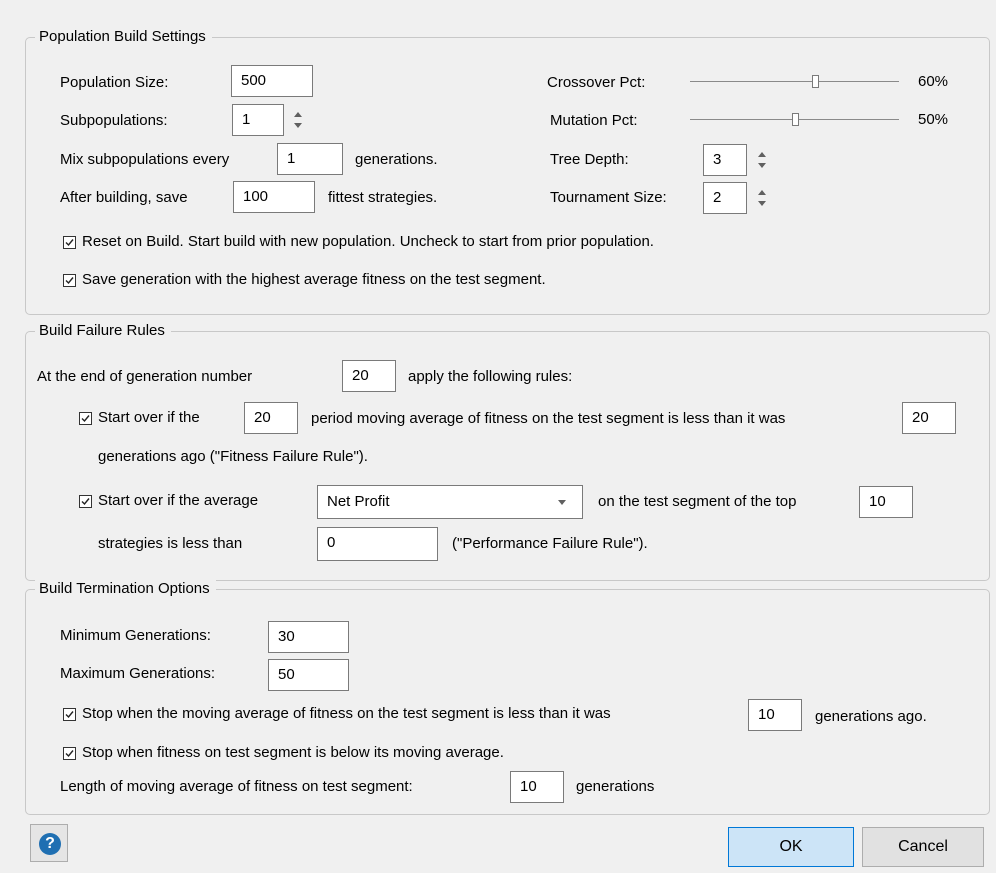  What do you see at coordinates (608, 197) in the screenshot?
I see `tournament-size-label: Tournament Size:` at bounding box center [608, 197].